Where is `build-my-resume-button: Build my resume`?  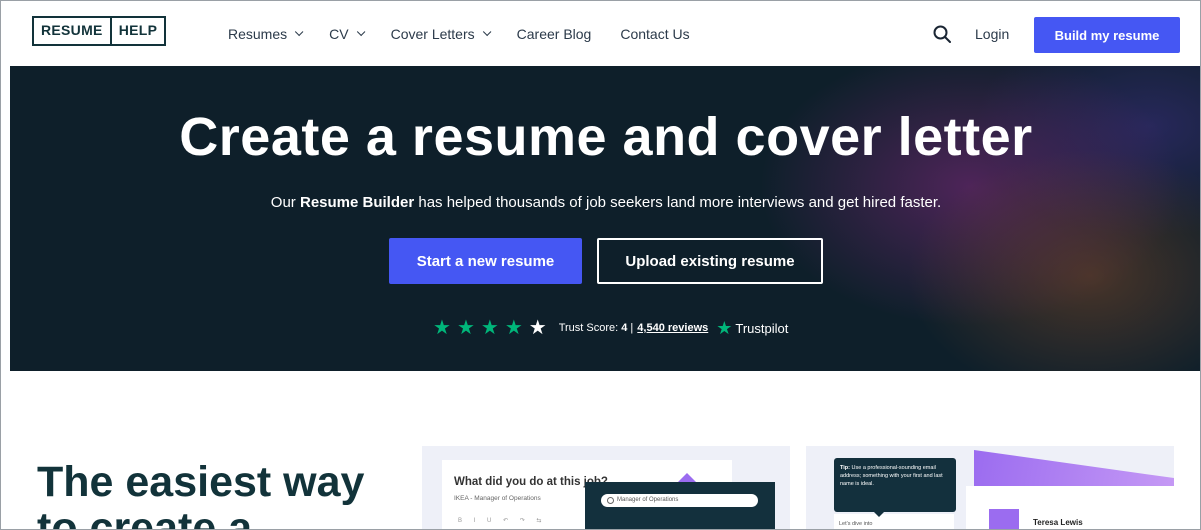
build-my-resume-button: Build my resume is located at coordinates (1107, 35).